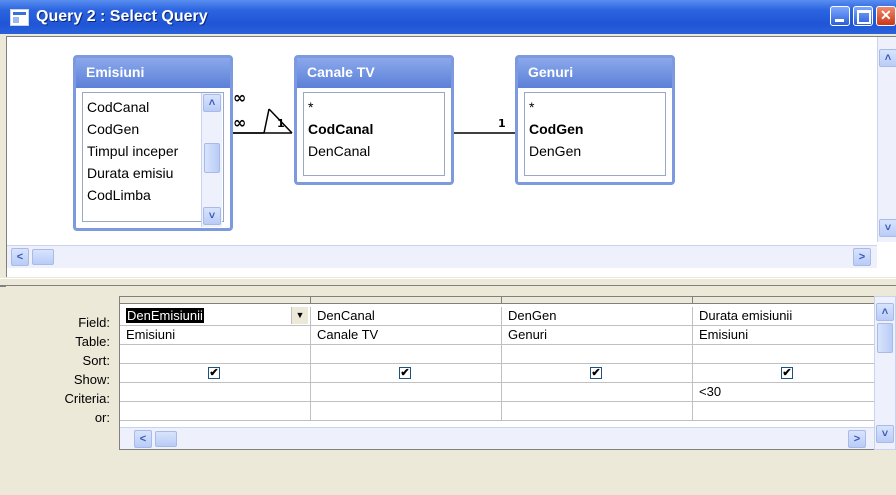 Image resolution: width=896 pixels, height=495 pixels. Describe the element at coordinates (87, 398) in the screenshot. I see `row-label-criteria: Criteria:` at that location.